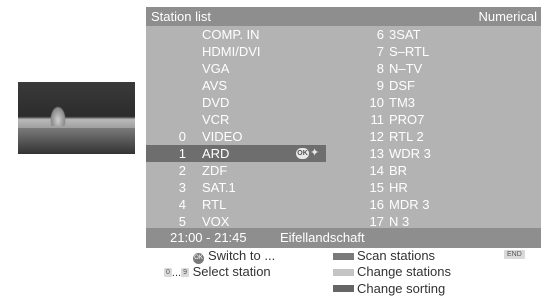 Image resolution: width=542 pixels, height=301 pixels. Describe the element at coordinates (215, 85) in the screenshot. I see `station-name: AVS` at that location.